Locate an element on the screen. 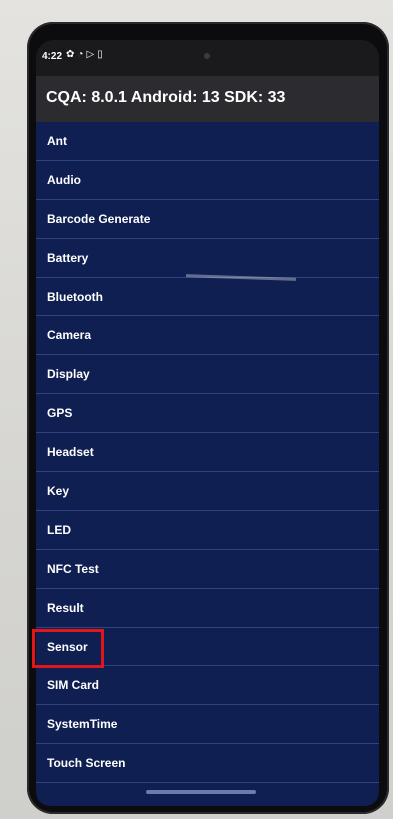  list-item-result: Result is located at coordinates (207, 608).